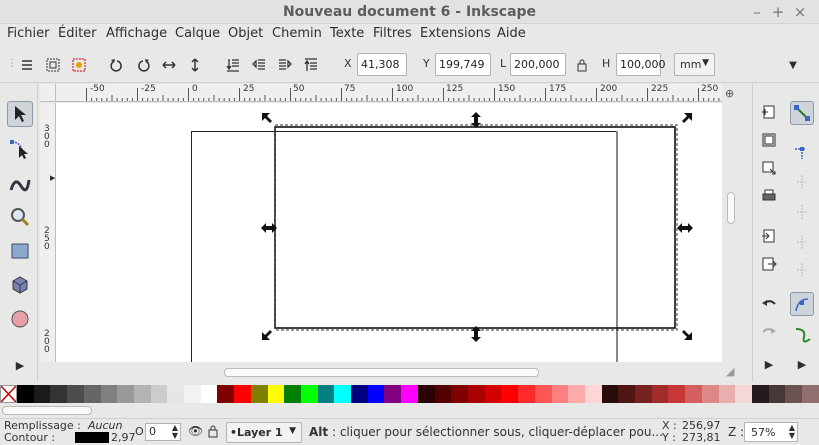  Describe the element at coordinates (20, 251) in the screenshot. I see `rectangle-tool-icon` at that location.